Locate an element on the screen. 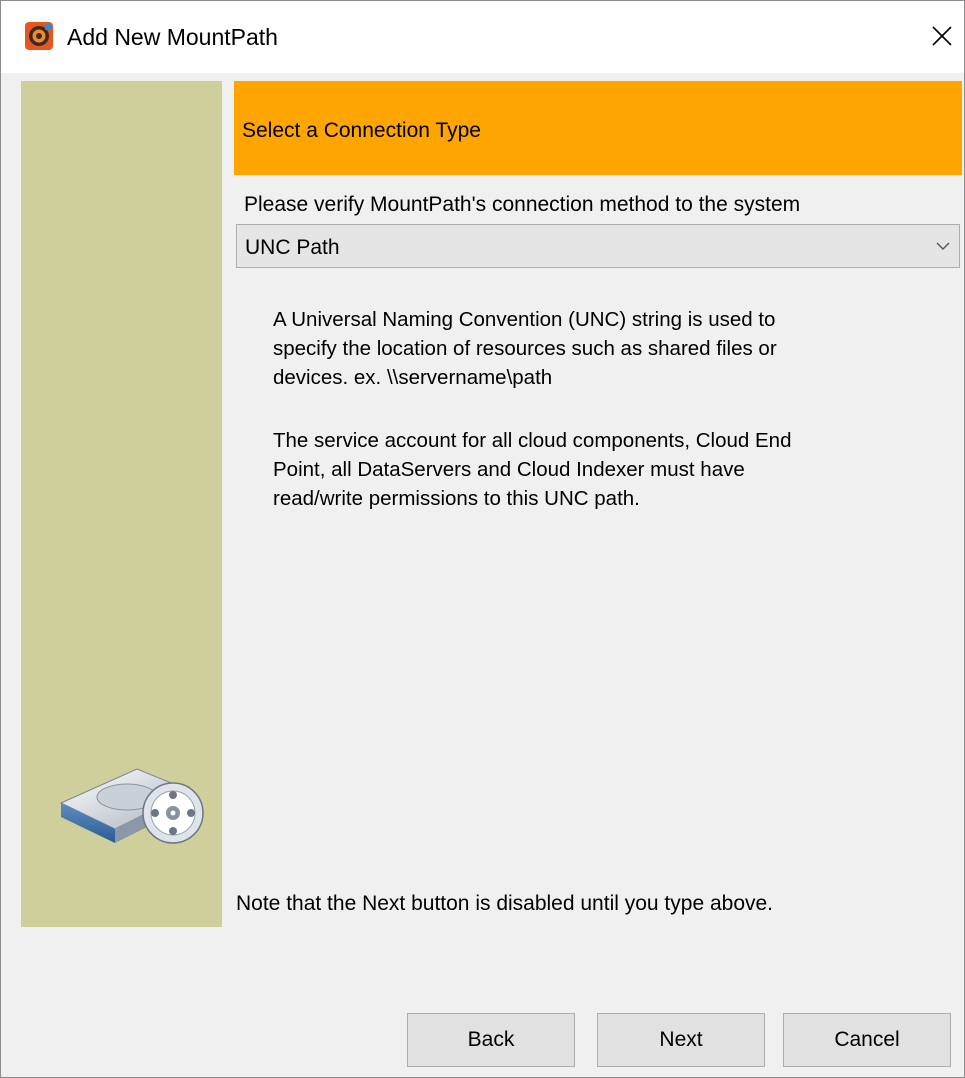 The height and width of the screenshot is (1078, 965). hard-drive-icon is located at coordinates (130, 803).